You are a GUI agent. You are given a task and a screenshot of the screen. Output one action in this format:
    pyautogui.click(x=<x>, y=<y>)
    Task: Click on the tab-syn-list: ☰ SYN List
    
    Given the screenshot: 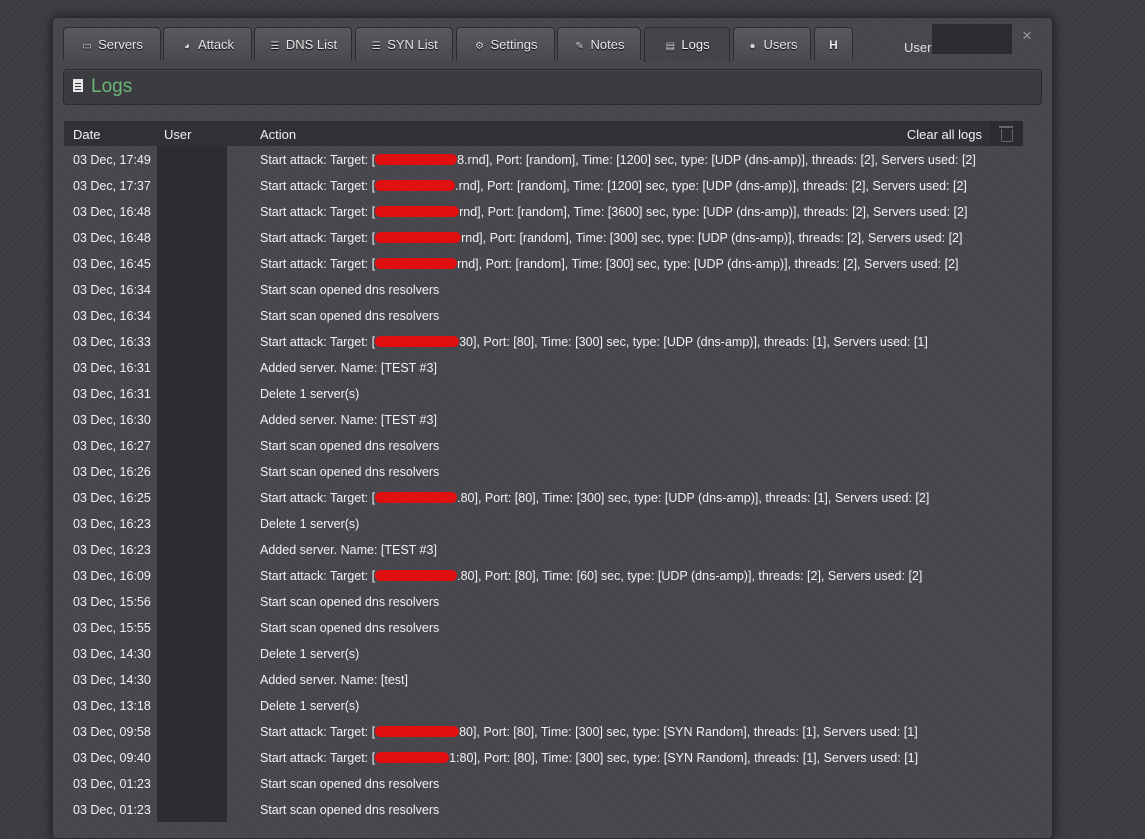 What is the action you would take?
    pyautogui.click(x=404, y=43)
    